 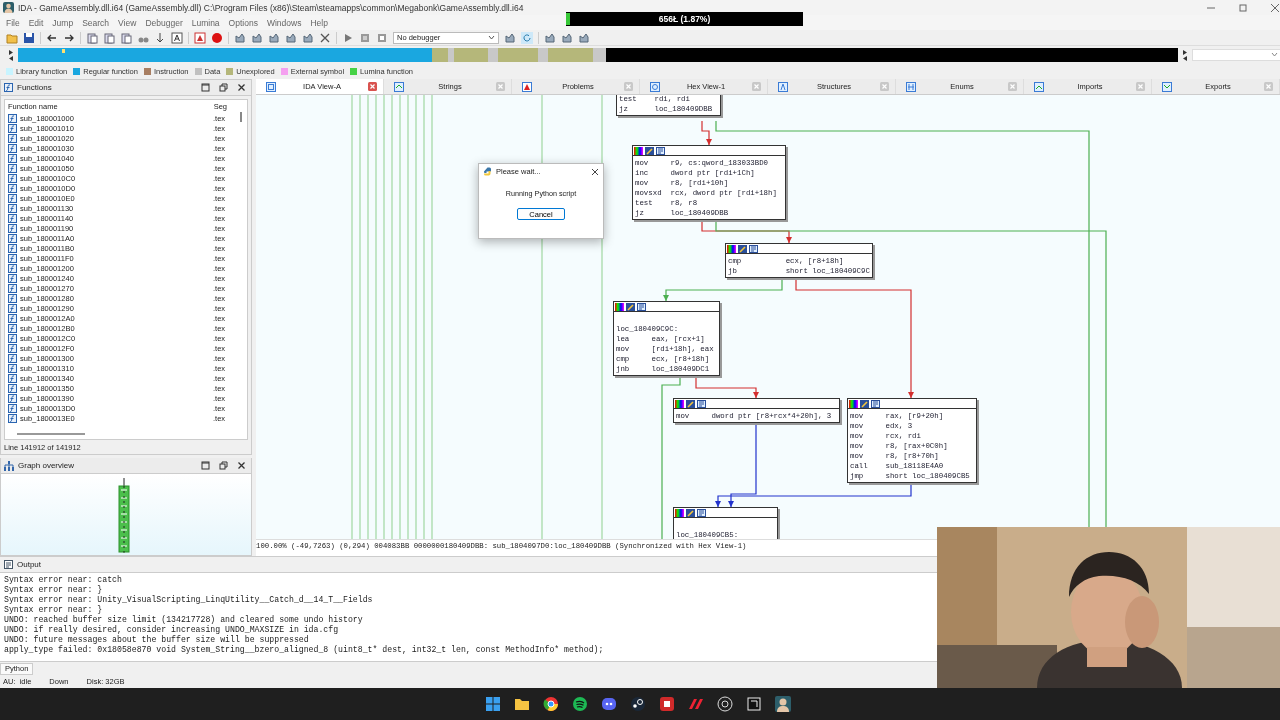 What do you see at coordinates (527, 37) in the screenshot?
I see `refresh-icon` at bounding box center [527, 37].